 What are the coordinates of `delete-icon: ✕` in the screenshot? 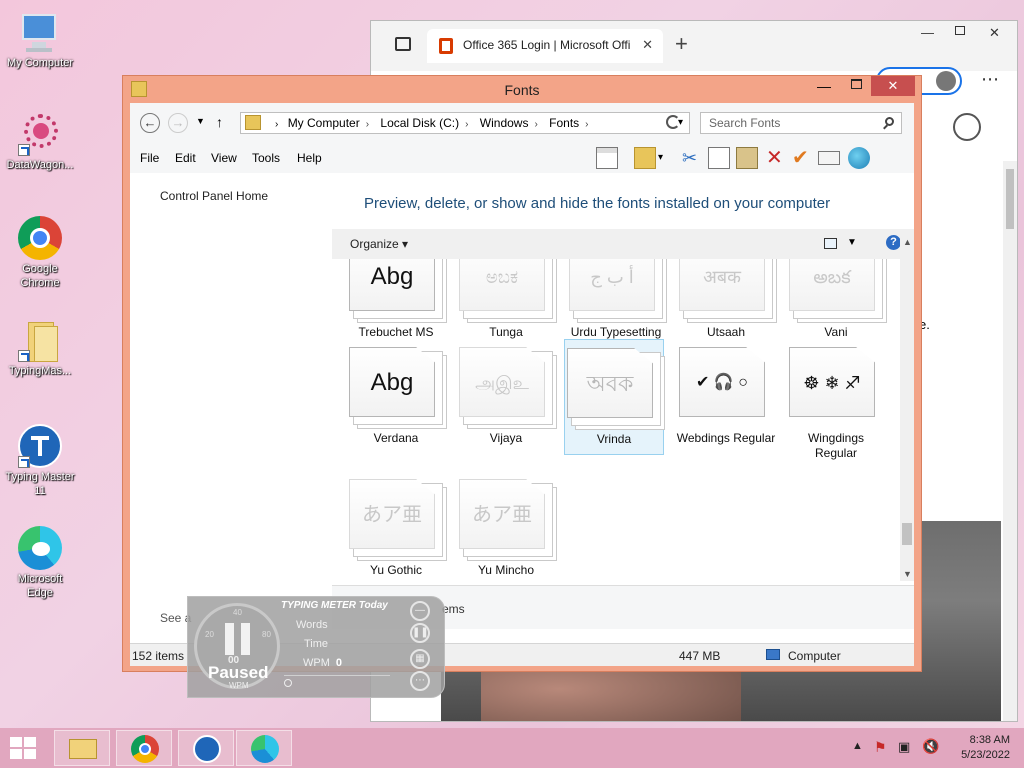 It's located at (777, 158).